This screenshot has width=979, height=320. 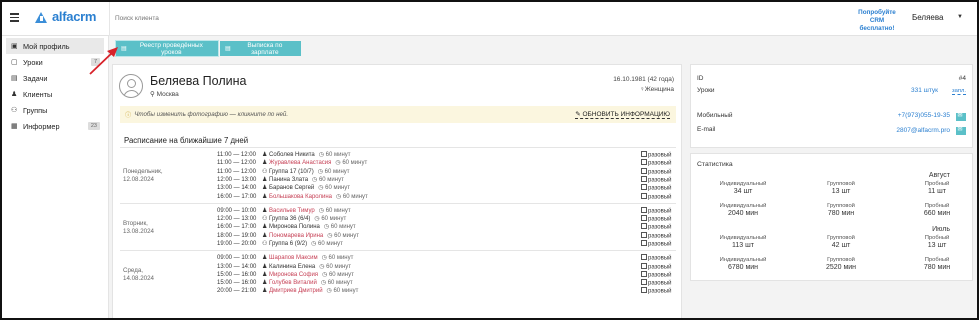 What do you see at coordinates (288, 180) in the screenshot?
I see `lesson-participant: Панина Злата` at bounding box center [288, 180].